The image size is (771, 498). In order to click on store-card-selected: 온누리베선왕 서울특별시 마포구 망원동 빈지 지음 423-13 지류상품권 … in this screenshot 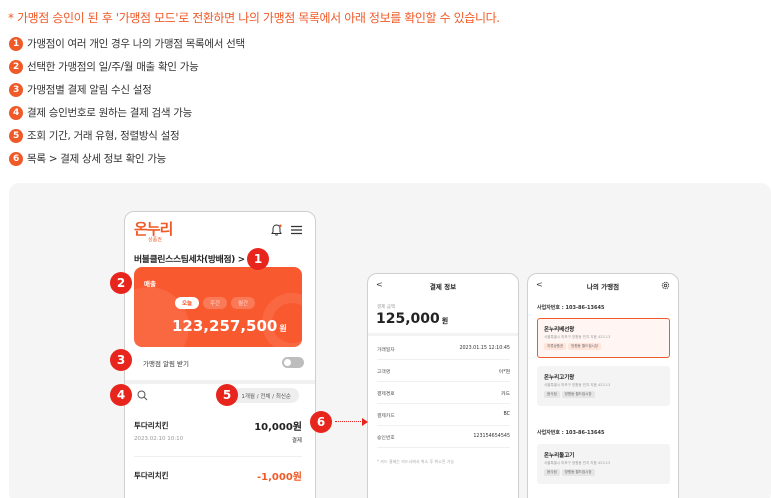, I will do `click(603, 338)`.